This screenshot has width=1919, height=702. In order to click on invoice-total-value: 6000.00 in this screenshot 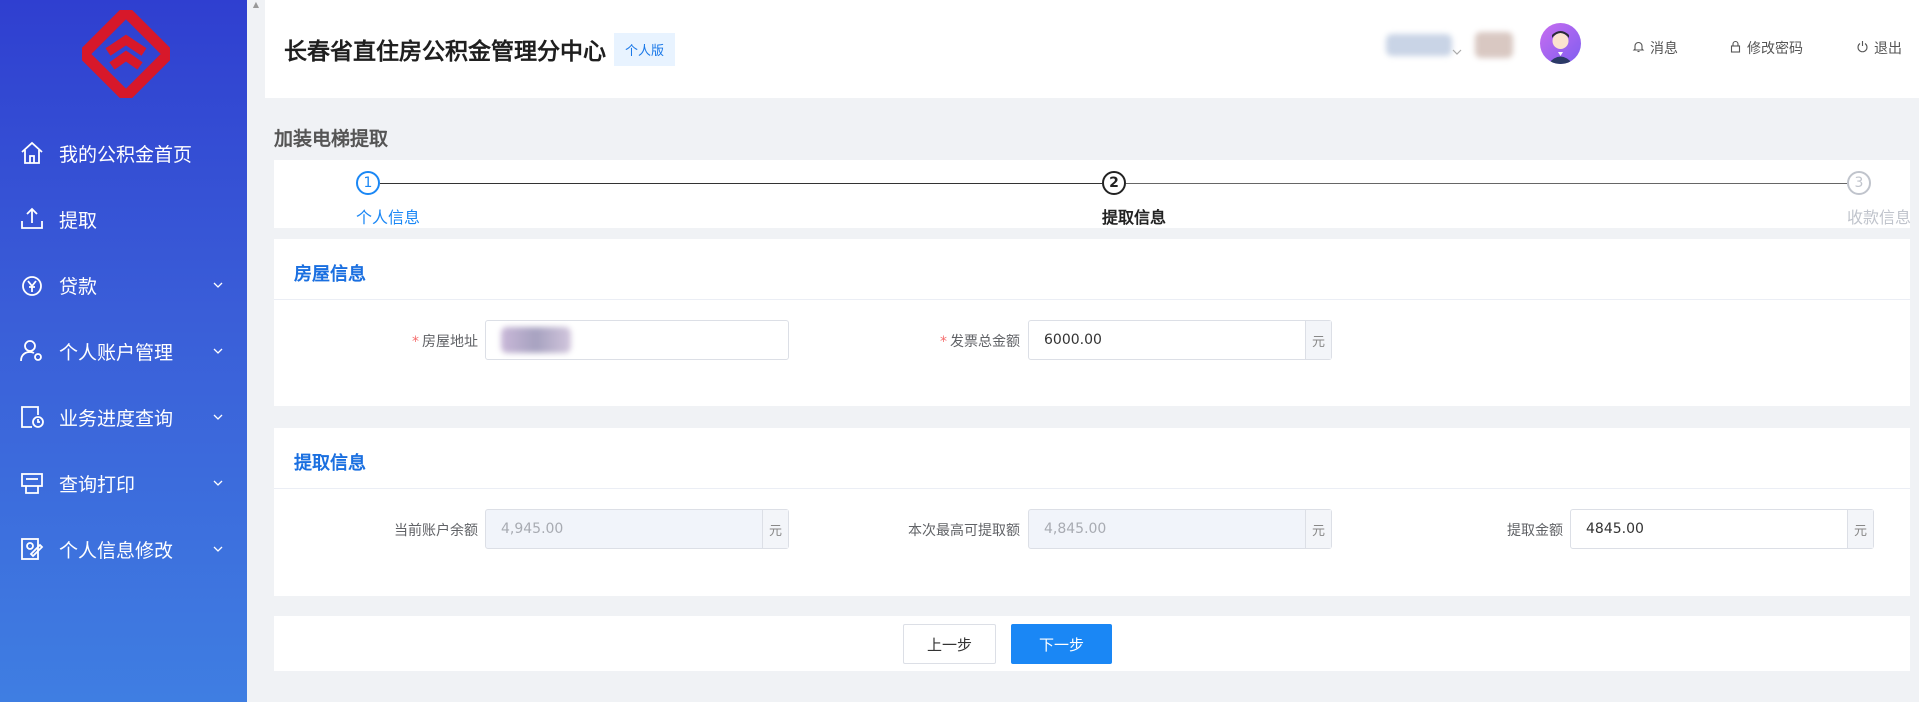, I will do `click(1073, 340)`.